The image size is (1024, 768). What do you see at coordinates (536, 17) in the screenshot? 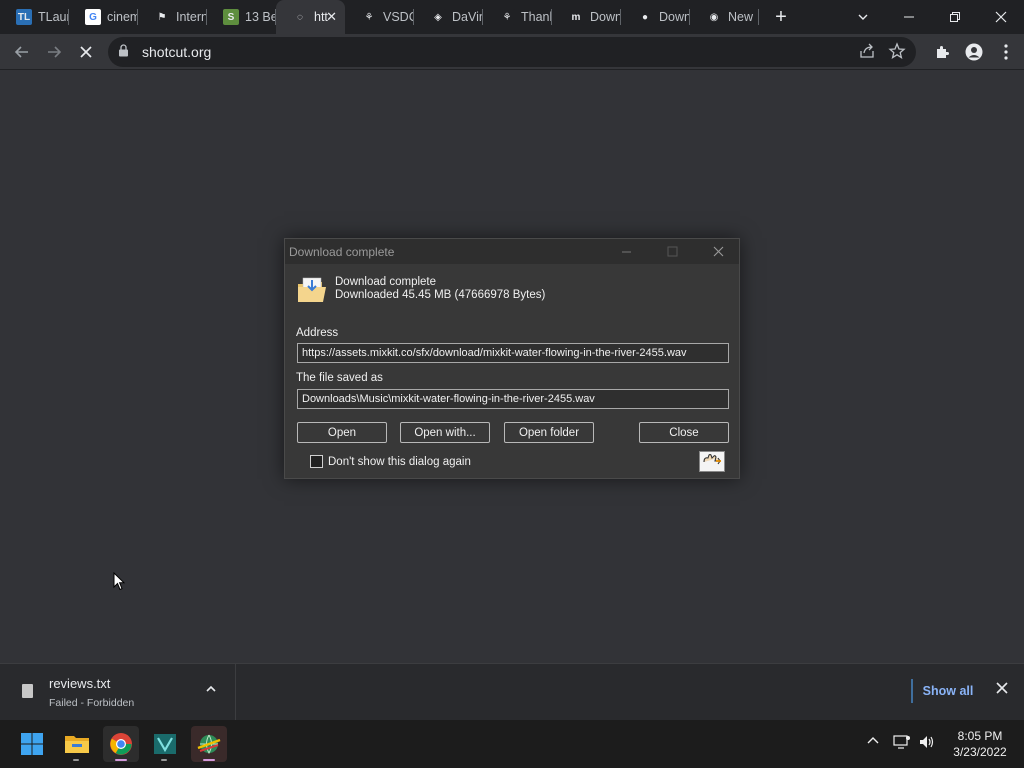
I see `tab-title: Thank` at bounding box center [536, 17].